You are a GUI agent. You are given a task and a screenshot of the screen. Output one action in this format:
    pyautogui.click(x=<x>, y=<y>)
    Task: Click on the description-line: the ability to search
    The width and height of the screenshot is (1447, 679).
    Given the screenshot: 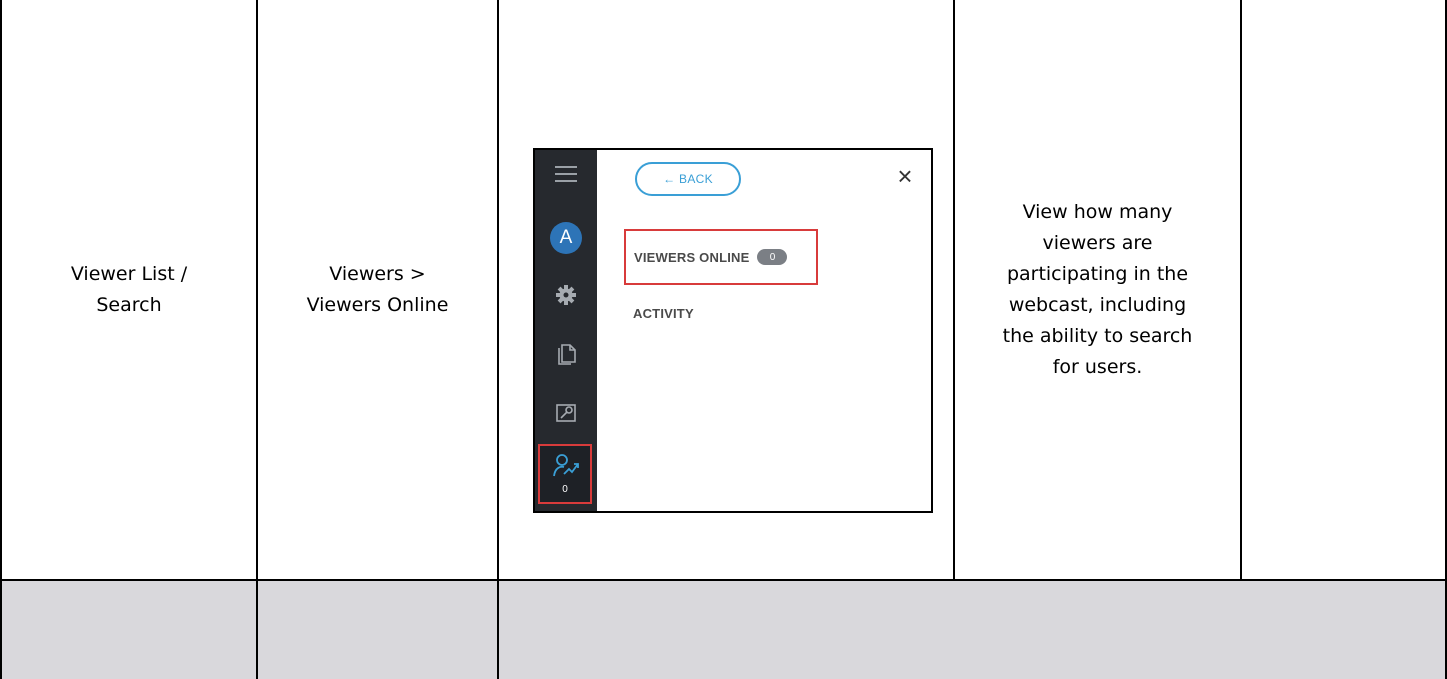 What is the action you would take?
    pyautogui.click(x=1097, y=335)
    